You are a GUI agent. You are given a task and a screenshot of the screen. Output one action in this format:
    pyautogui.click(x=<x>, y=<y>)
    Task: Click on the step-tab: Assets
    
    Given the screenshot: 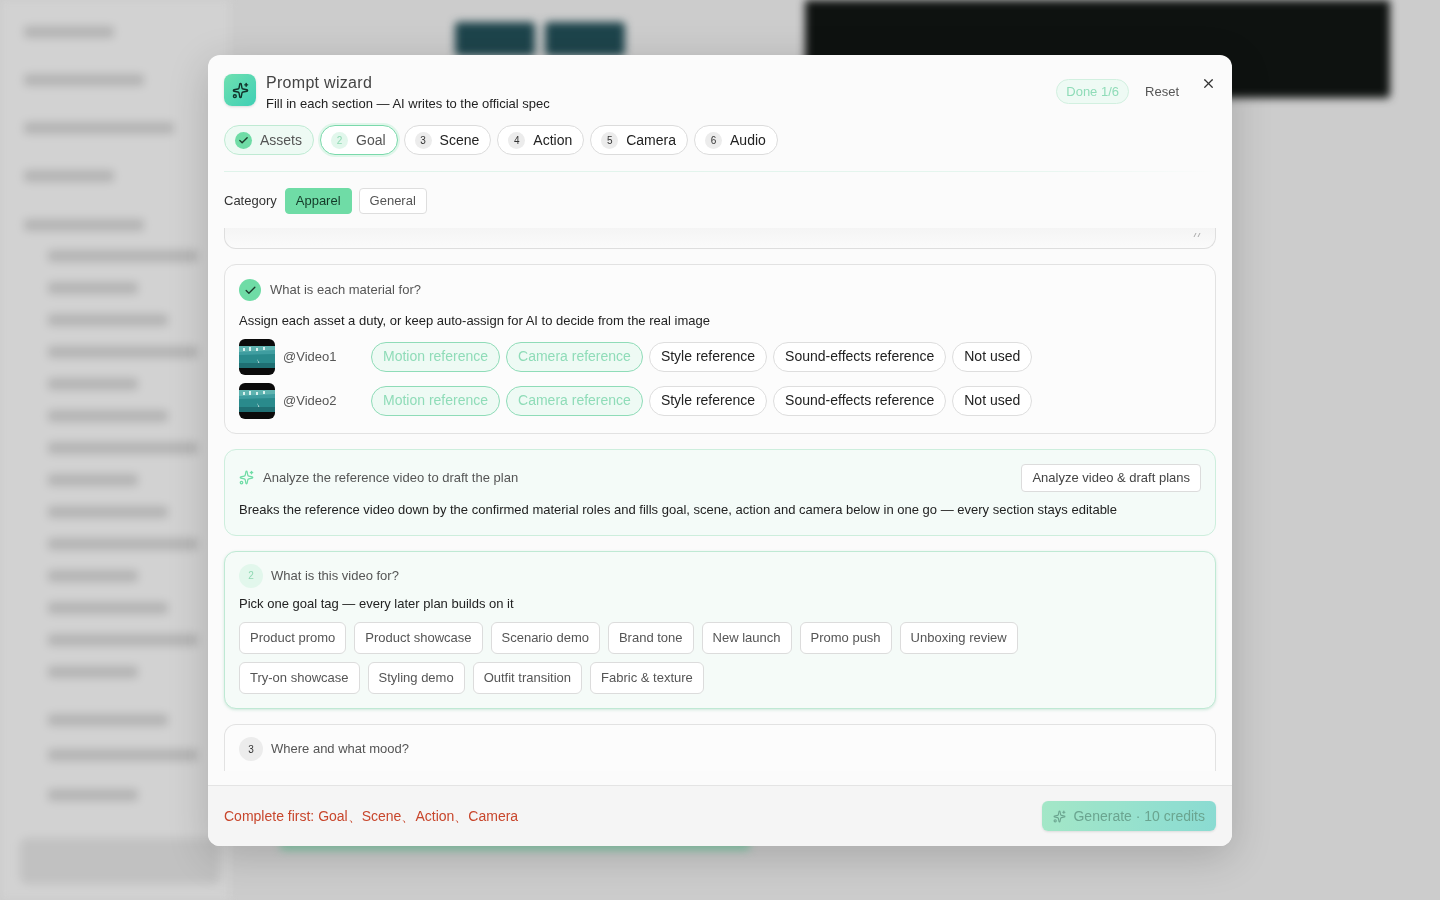 What is the action you would take?
    pyautogui.click(x=269, y=140)
    